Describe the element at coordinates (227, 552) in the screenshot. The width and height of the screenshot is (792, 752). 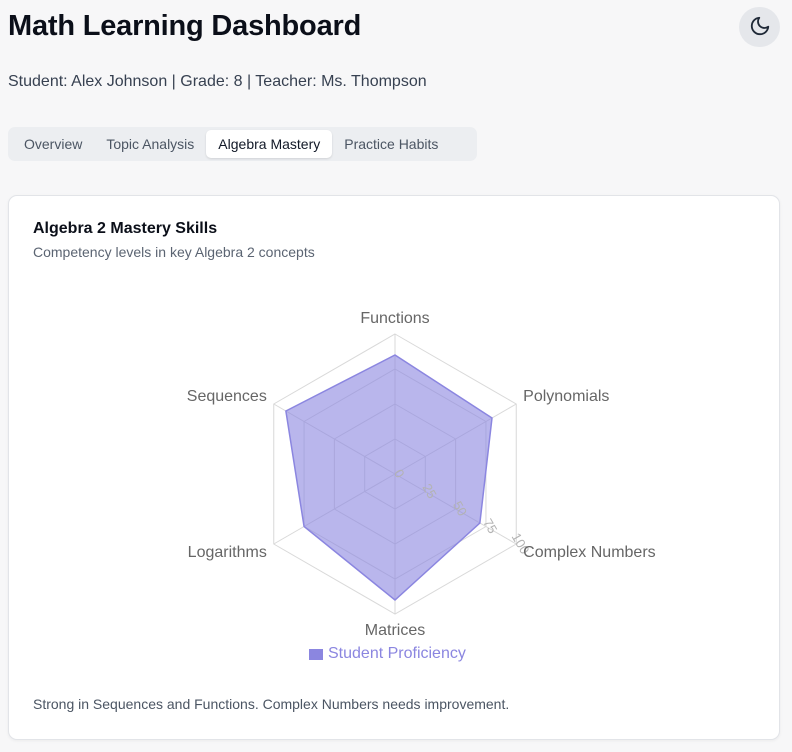
I see `radar-axis-label: Logarithms` at that location.